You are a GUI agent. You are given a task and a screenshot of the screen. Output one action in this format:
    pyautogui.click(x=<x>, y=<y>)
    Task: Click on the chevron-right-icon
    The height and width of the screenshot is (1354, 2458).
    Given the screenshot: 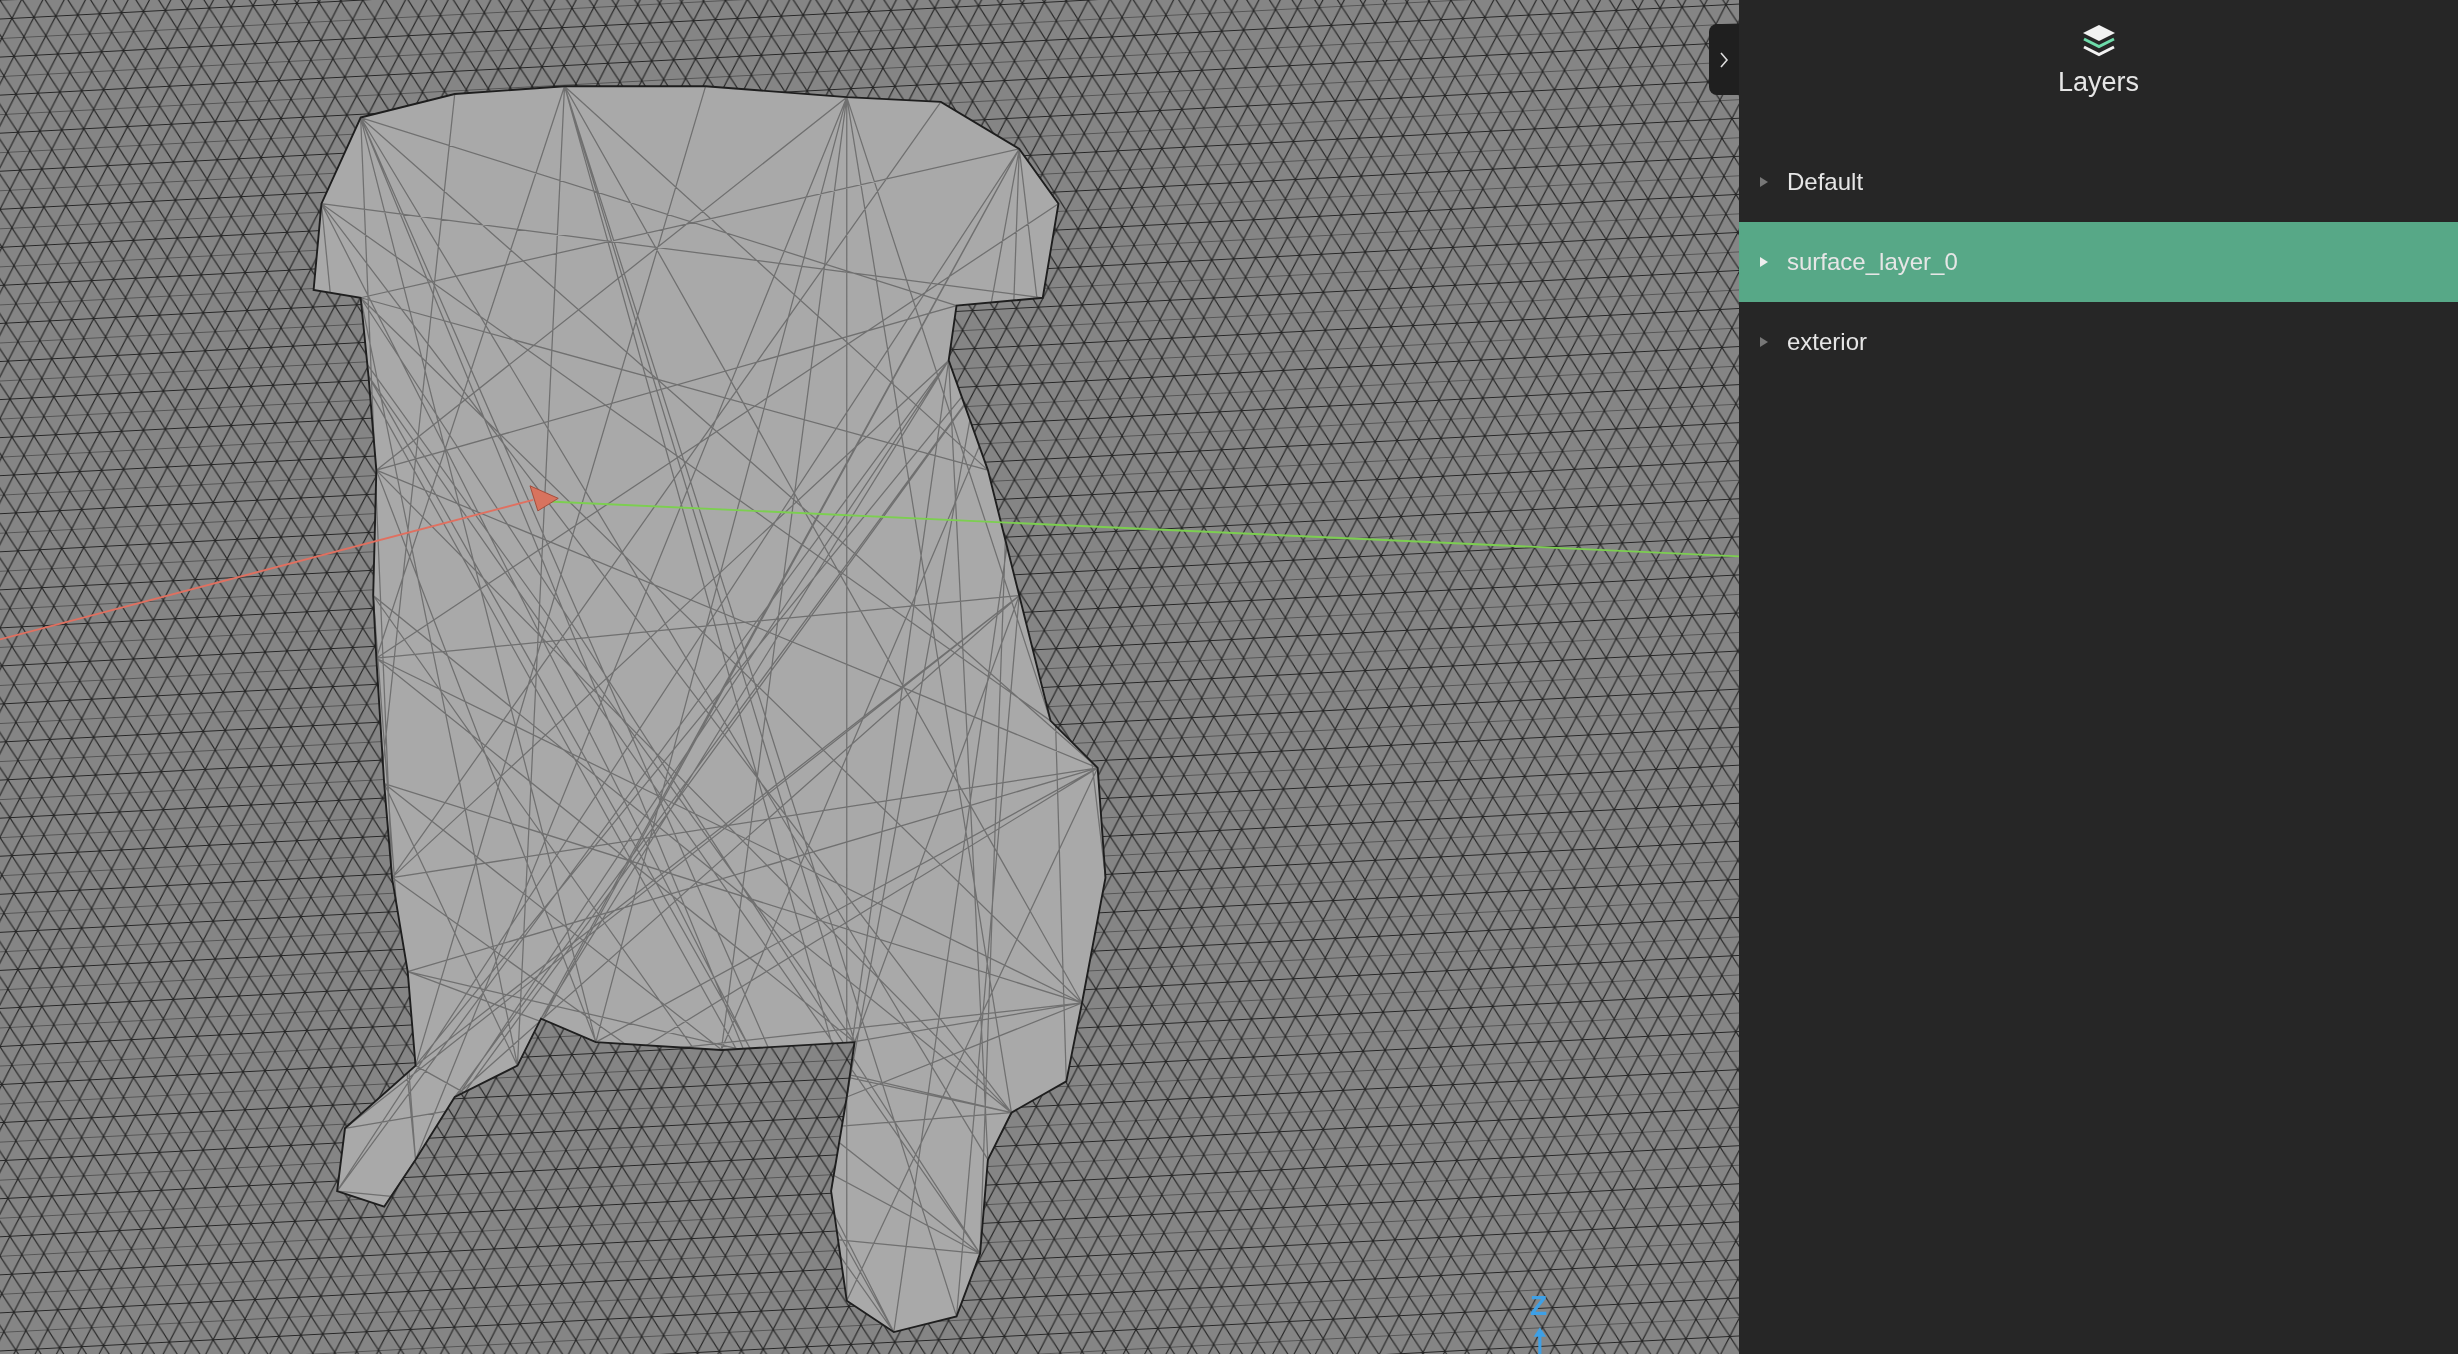 What is the action you would take?
    pyautogui.click(x=1724, y=59)
    